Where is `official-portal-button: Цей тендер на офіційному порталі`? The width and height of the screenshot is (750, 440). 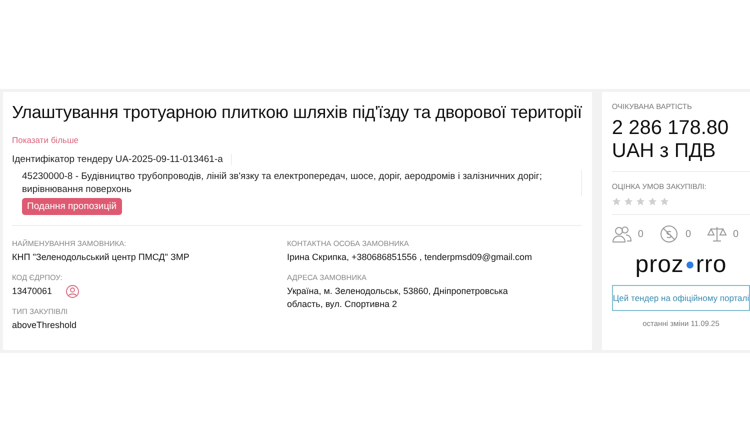
official-portal-button: Цей тендер на офіційному порталі is located at coordinates (681, 298).